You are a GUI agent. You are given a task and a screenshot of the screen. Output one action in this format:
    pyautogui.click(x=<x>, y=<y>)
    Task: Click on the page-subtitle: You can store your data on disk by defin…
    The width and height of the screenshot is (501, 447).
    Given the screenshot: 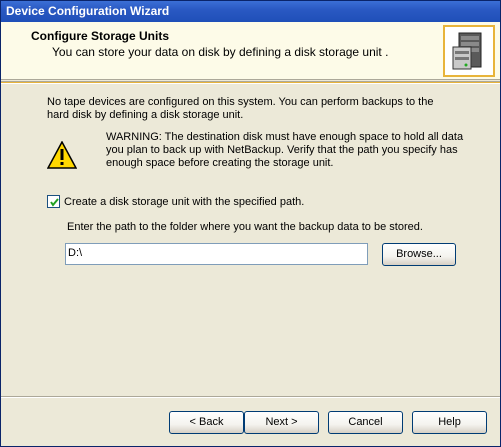 What is the action you would take?
    pyautogui.click(x=220, y=52)
    